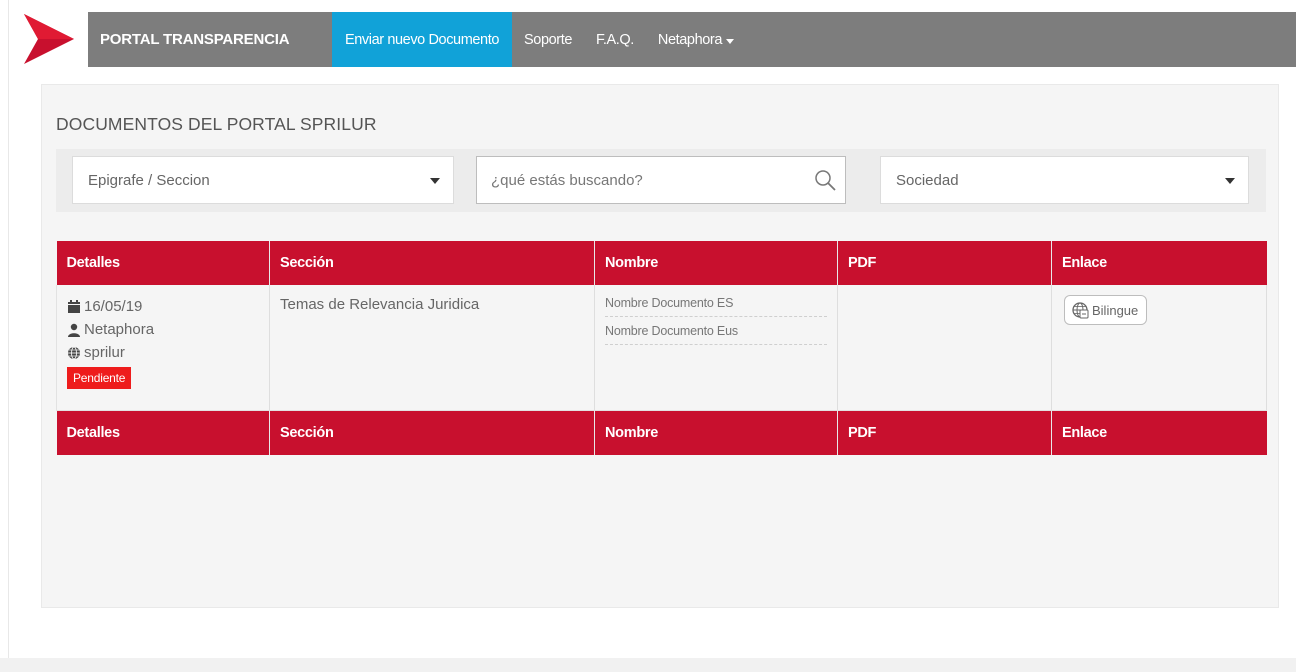 Image resolution: width=1296 pixels, height=672 pixels. What do you see at coordinates (615, 39) in the screenshot?
I see `nav-faq: F.A.Q.` at bounding box center [615, 39].